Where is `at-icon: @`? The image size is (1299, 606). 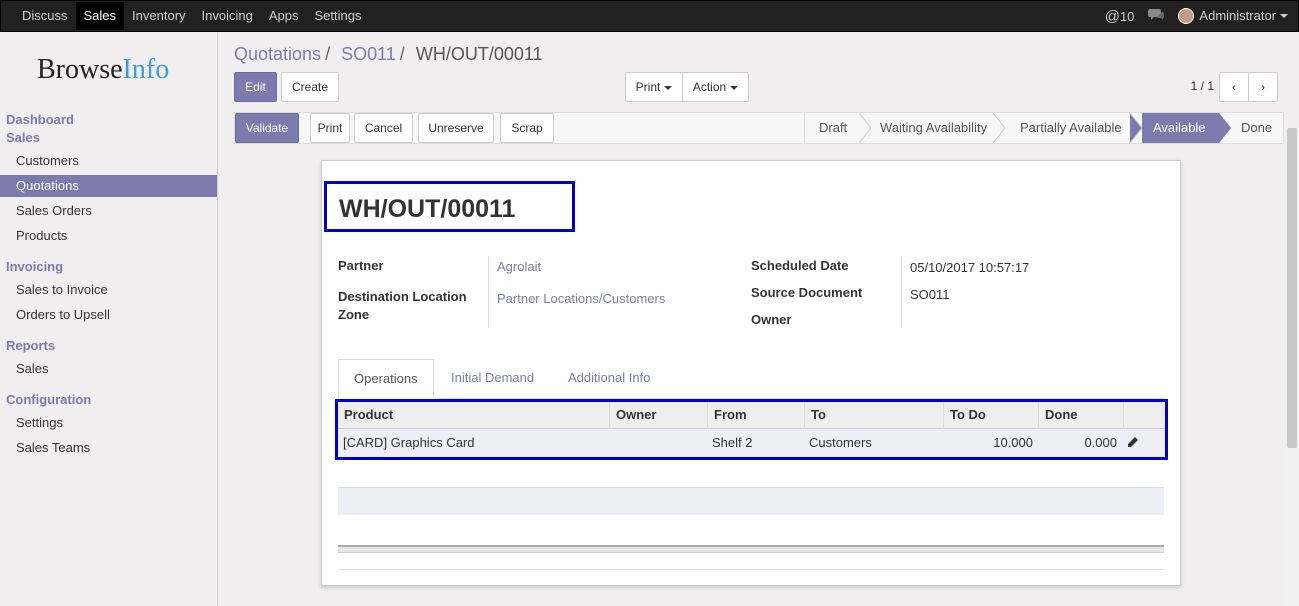 at-icon: @ is located at coordinates (1112, 16).